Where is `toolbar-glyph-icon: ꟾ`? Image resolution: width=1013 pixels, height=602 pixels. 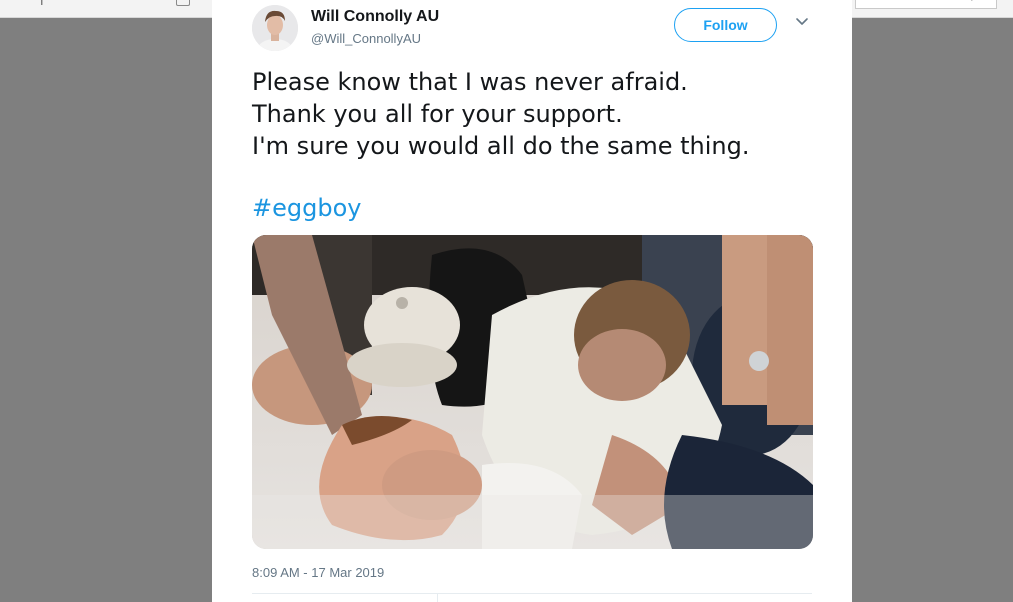 toolbar-glyph-icon: ꟾ is located at coordinates (42, 4).